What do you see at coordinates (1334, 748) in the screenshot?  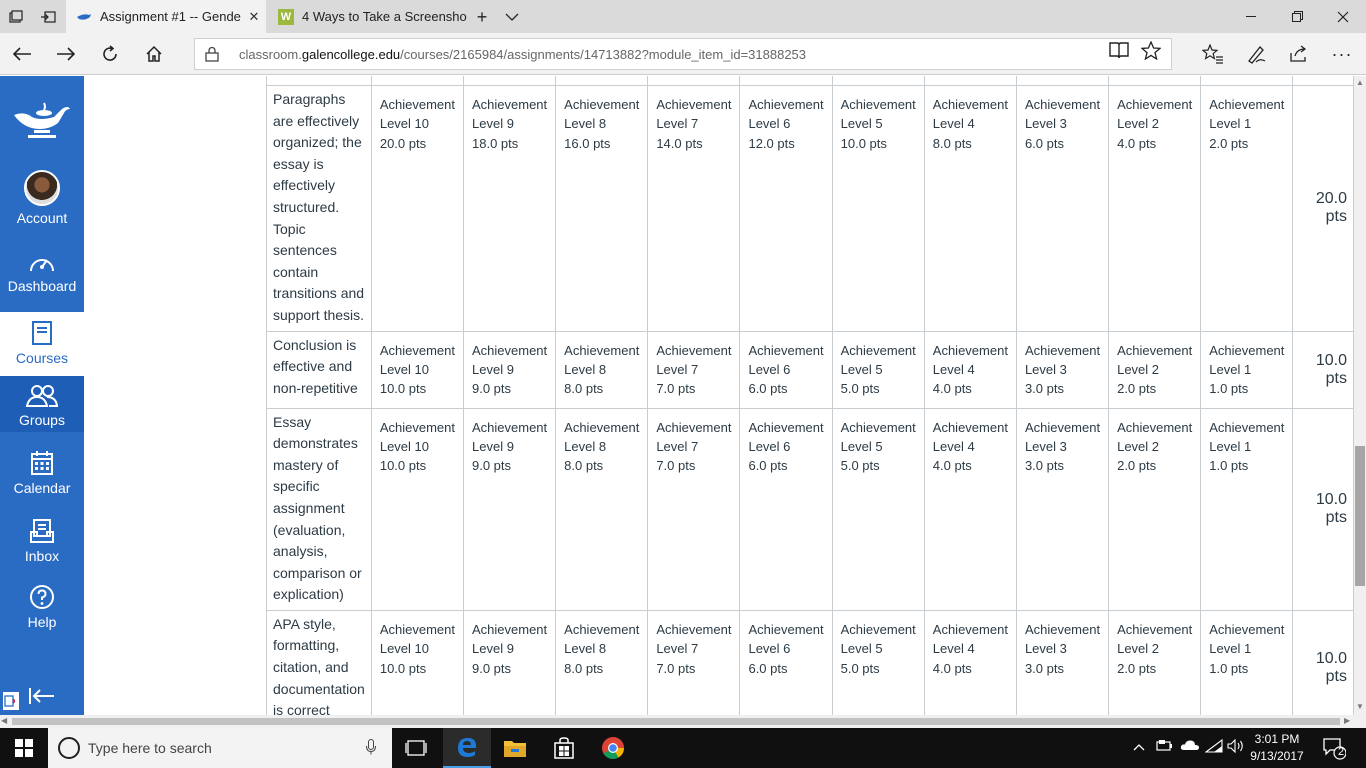 I see `action-center-icon: 2` at bounding box center [1334, 748].